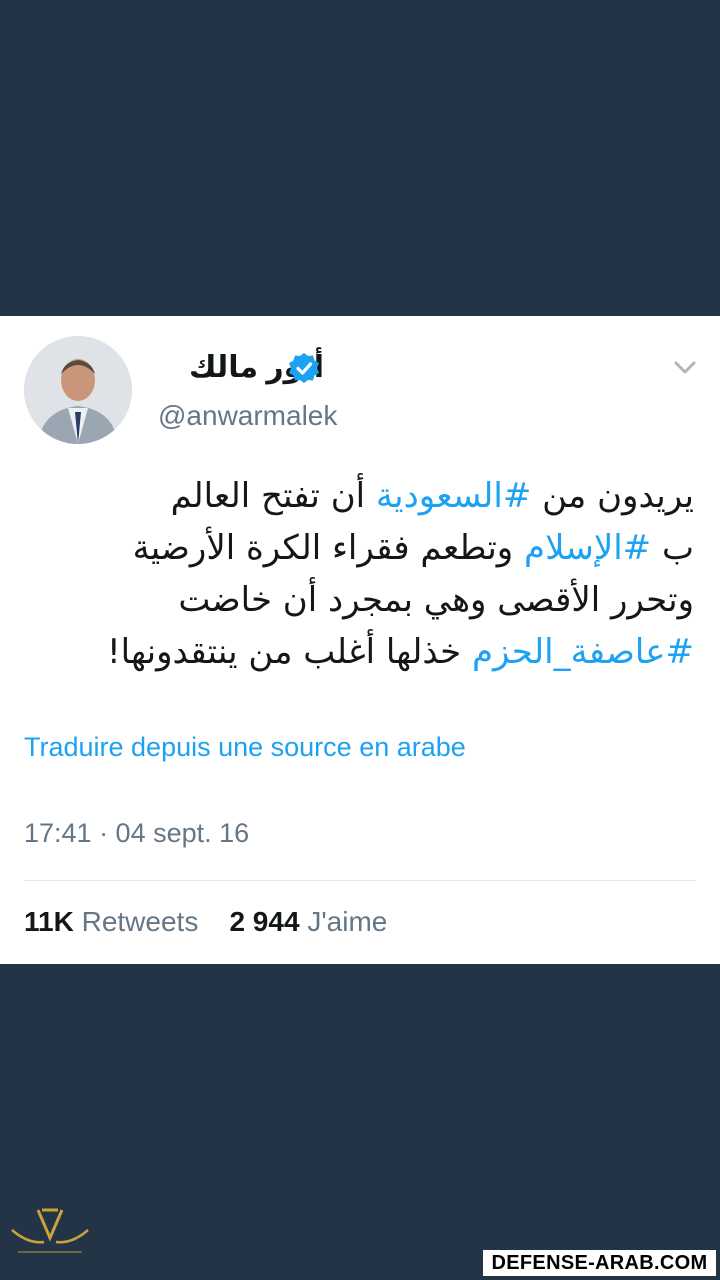 Image resolution: width=720 pixels, height=1280 pixels. I want to click on hashtag-link: #عاصفة_الحزم, so click(583, 652).